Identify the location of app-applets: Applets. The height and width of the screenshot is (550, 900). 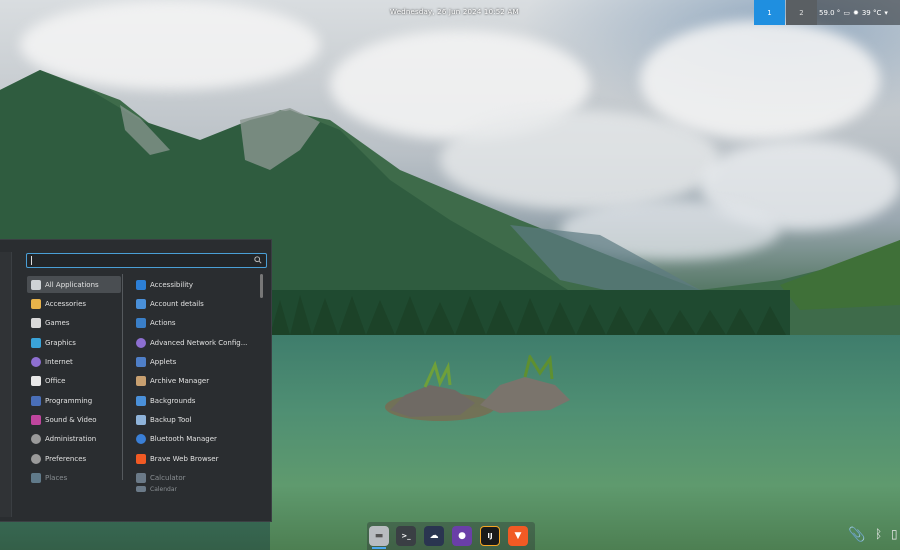
(196, 361).